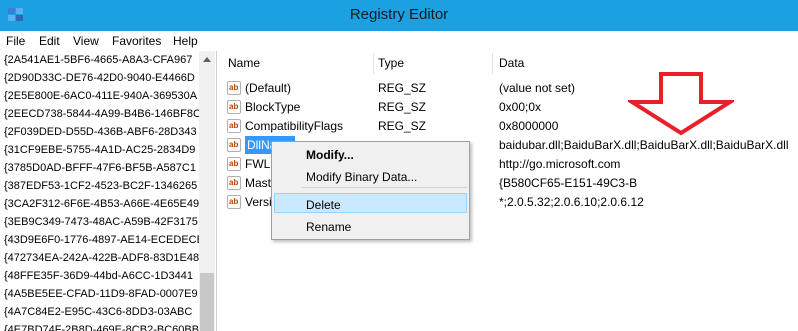 The image size is (798, 331). What do you see at coordinates (100, 132) in the screenshot?
I see `tree-item: {2F039DED-D55D-436B-ABF6-28D343` at bounding box center [100, 132].